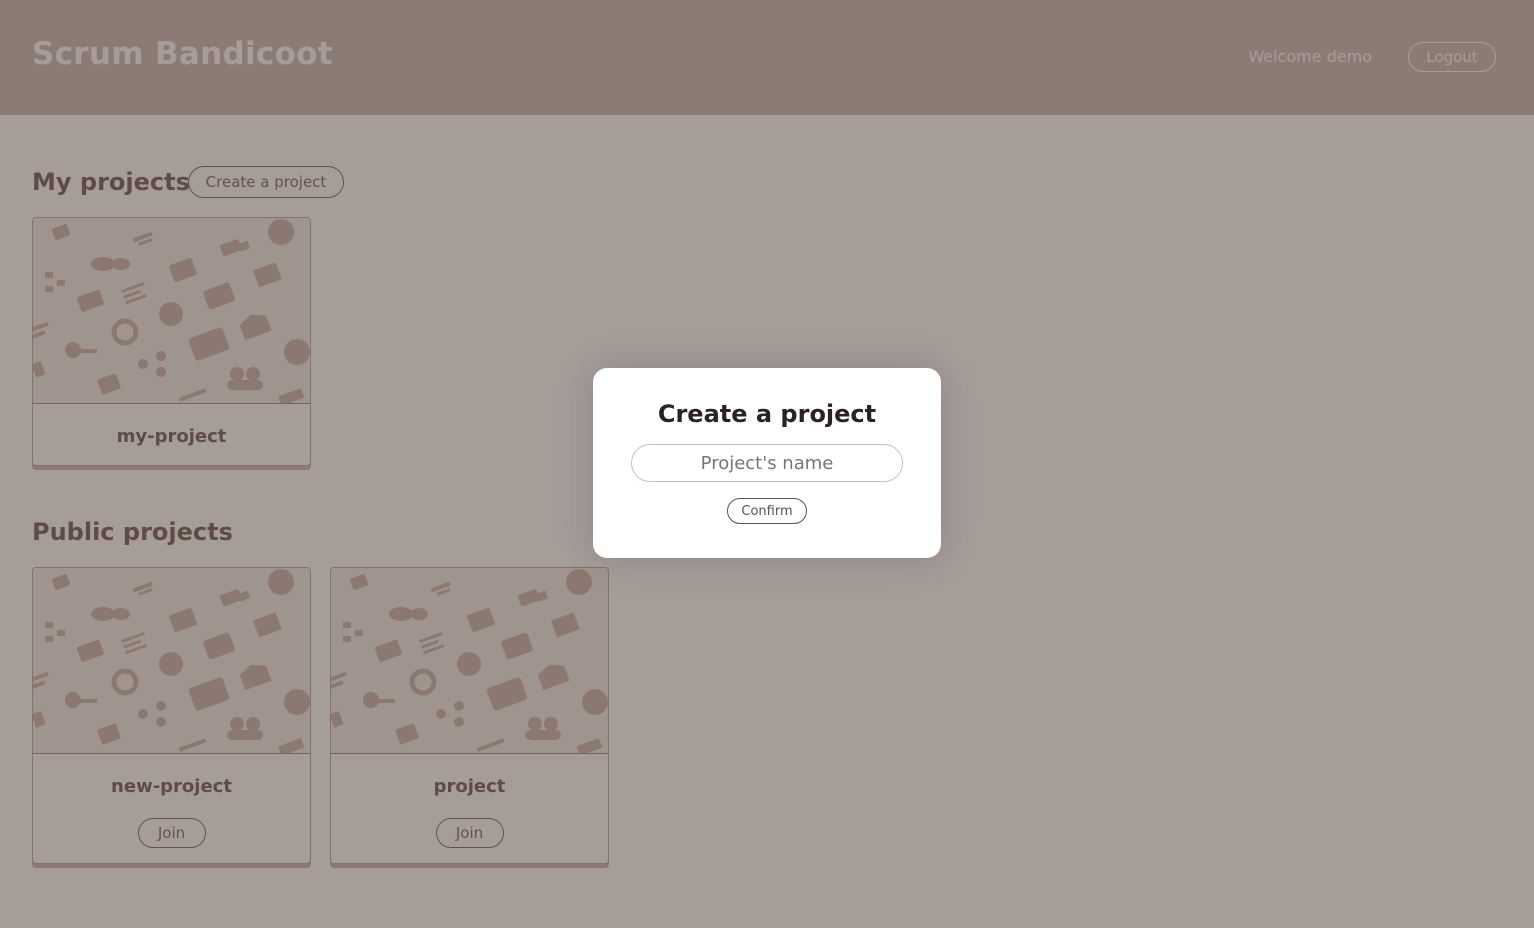 The image size is (1534, 928). I want to click on confirm-button: Confirm, so click(767, 511).